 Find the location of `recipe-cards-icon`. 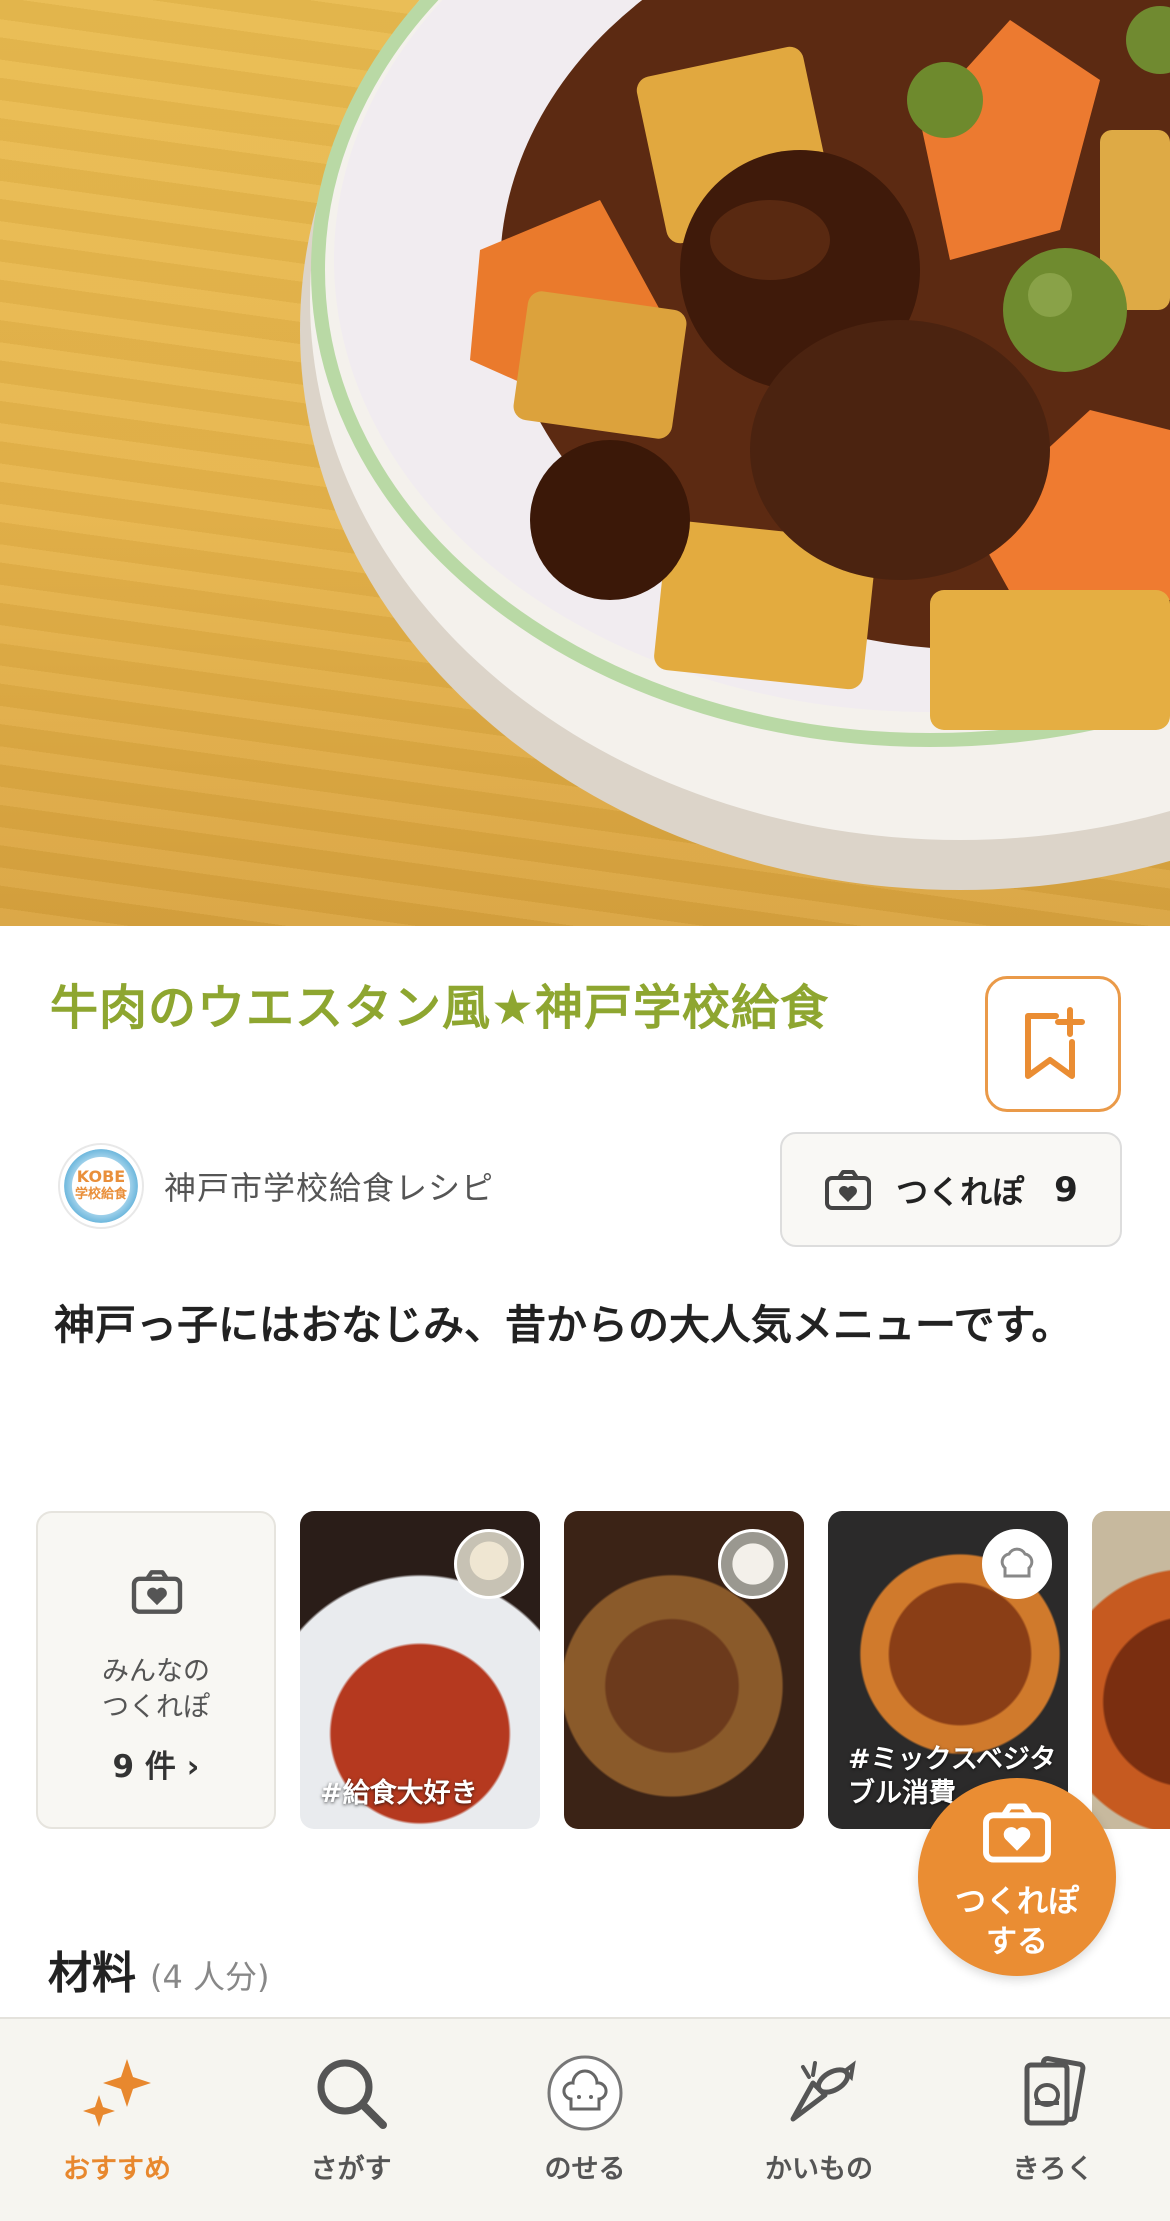

recipe-cards-icon is located at coordinates (1055, 2091).